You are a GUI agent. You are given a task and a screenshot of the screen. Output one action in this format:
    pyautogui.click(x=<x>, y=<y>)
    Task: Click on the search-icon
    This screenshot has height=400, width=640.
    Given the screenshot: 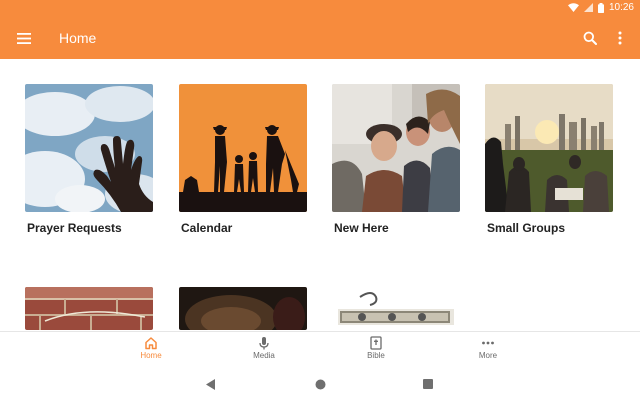 What is the action you would take?
    pyautogui.click(x=590, y=38)
    